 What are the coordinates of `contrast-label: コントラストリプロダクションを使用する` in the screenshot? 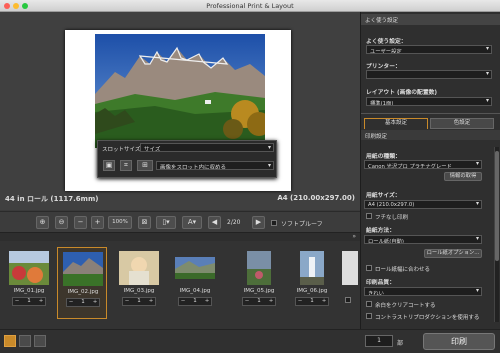 It's located at (427, 318).